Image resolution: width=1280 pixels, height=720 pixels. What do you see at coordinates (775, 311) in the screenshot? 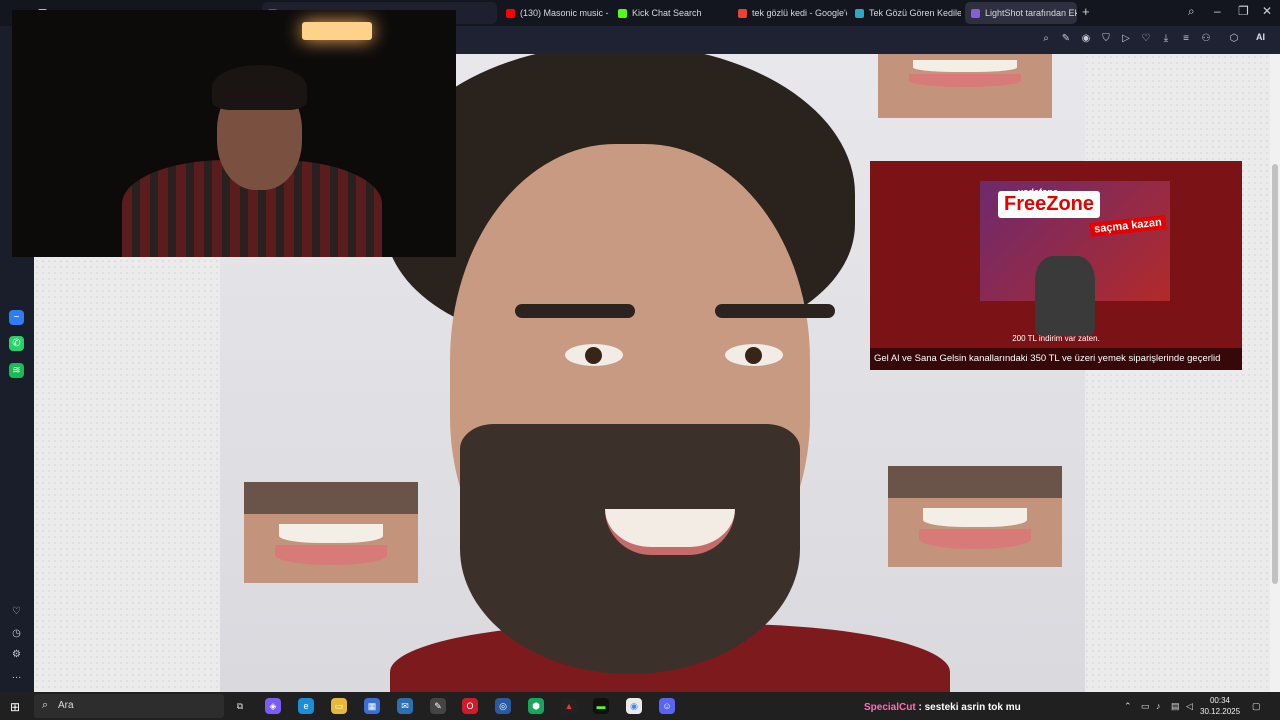
I see `photo-brow-right` at bounding box center [775, 311].